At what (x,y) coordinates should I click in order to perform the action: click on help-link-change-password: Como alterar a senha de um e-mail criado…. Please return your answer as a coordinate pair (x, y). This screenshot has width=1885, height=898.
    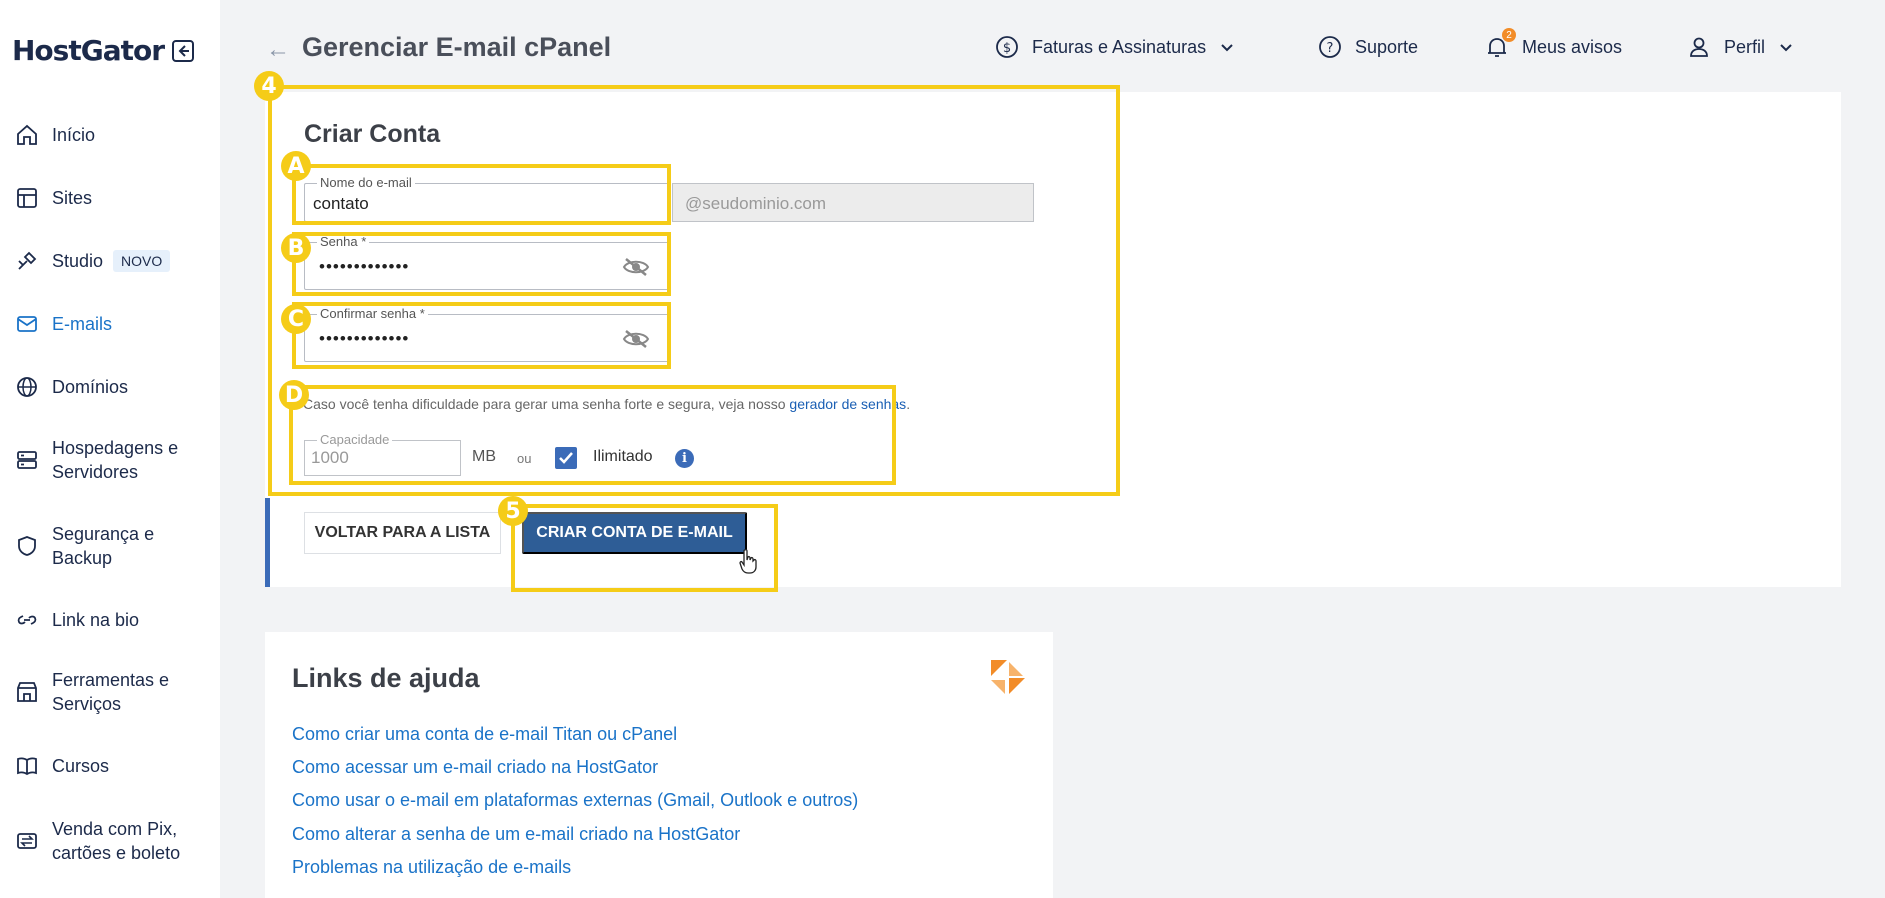
    Looking at the image, I should click on (516, 834).